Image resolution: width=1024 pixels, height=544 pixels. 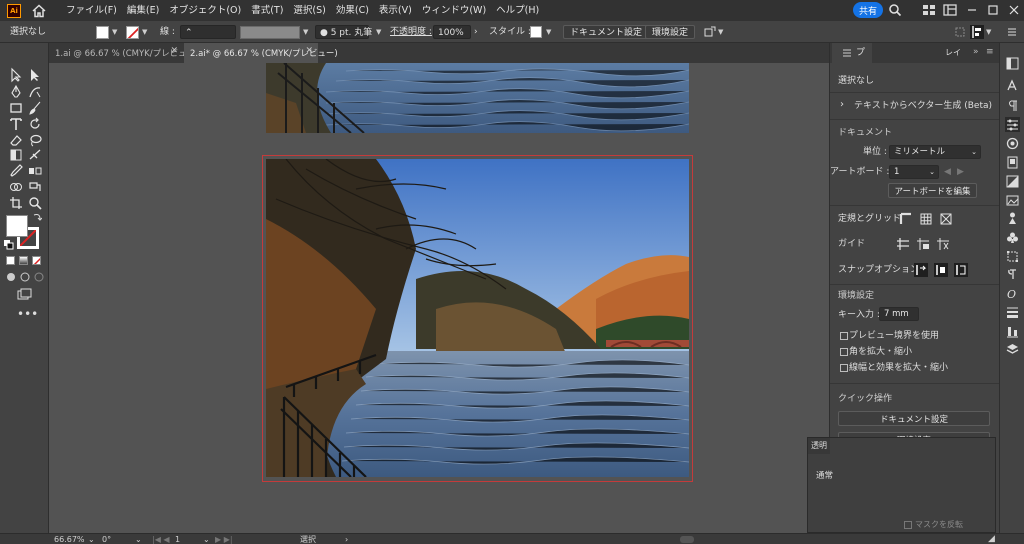 I want to click on libraries-panel-icon, so click(x=1012, y=143).